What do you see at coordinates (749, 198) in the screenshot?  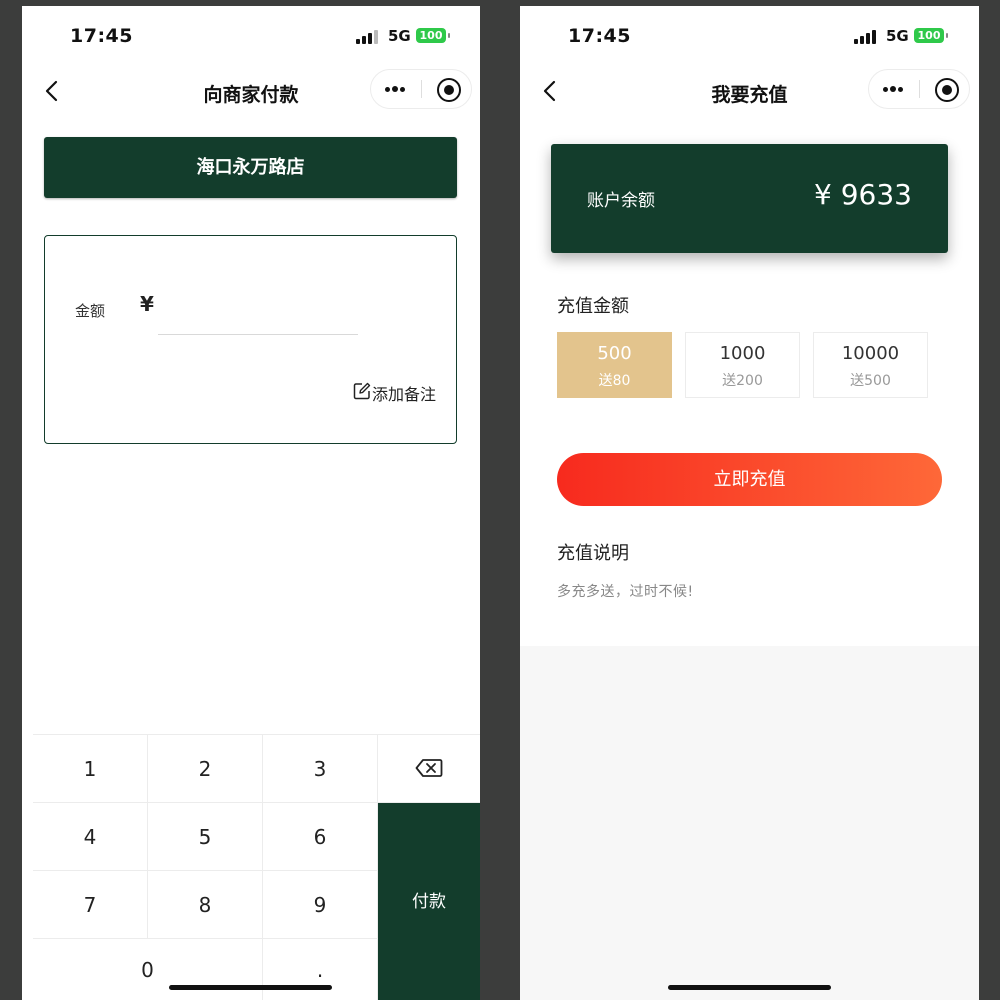 I see `balance-card: 账户余额 ¥ 9633` at bounding box center [749, 198].